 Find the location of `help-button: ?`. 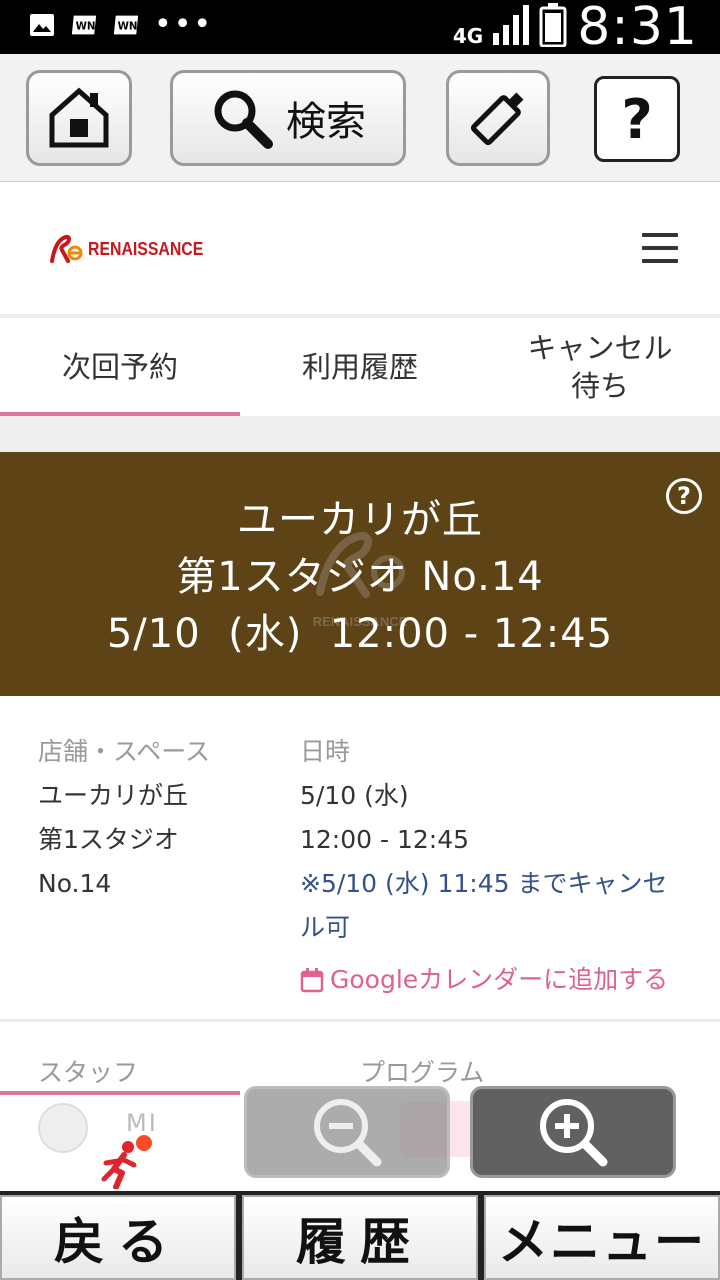

help-button: ? is located at coordinates (637, 119).